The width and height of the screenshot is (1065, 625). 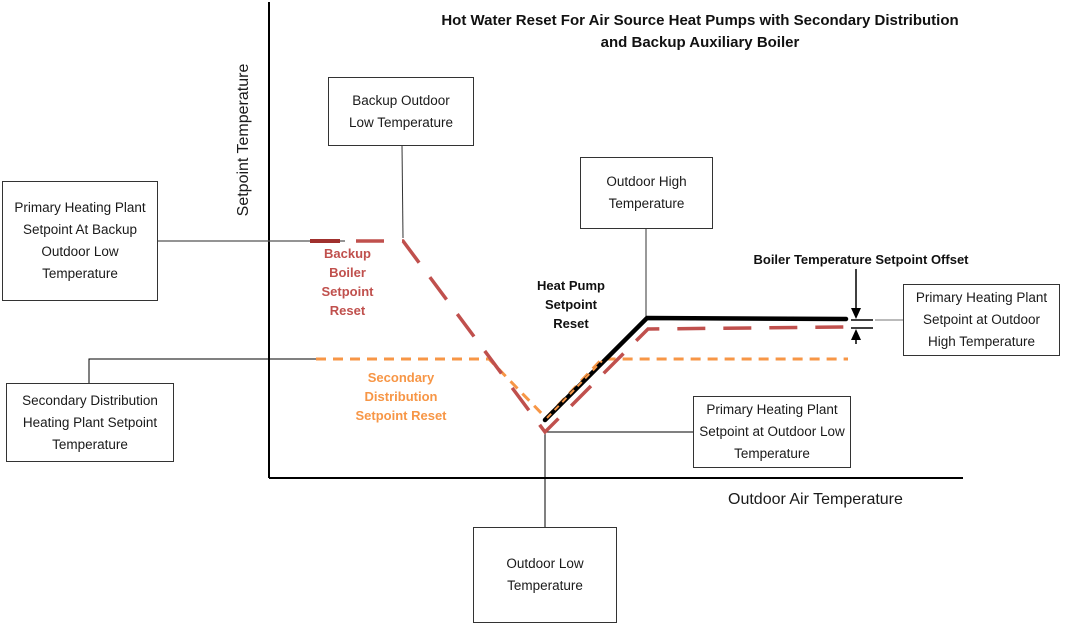 I want to click on x-axis-label: Outdoor Air Temperature, so click(x=815, y=499).